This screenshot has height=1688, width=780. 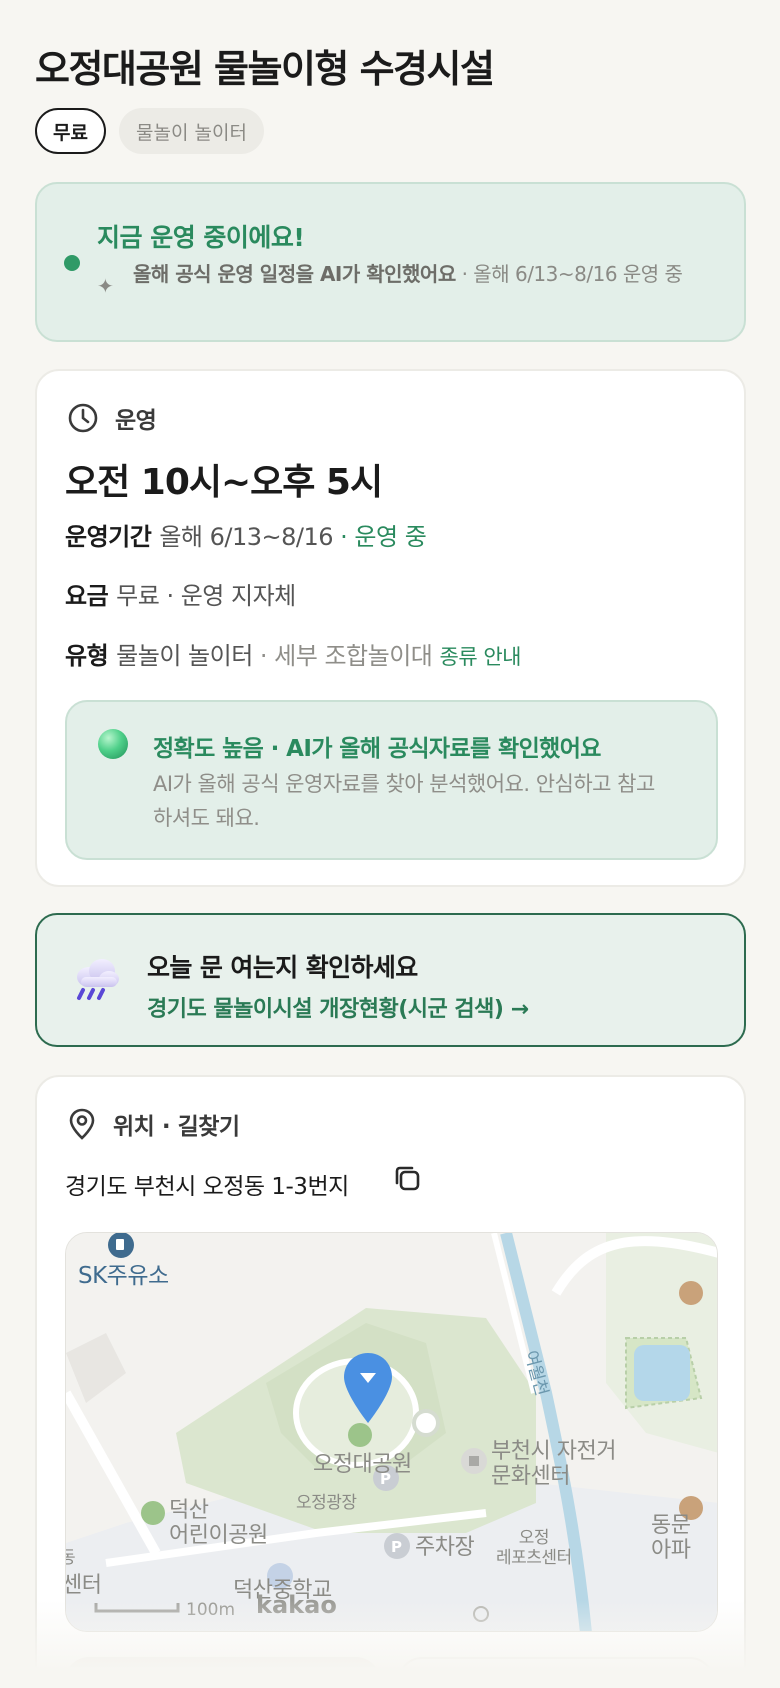 What do you see at coordinates (206, 596) in the screenshot?
I see `fee-value: 무료 · 운영 지자체` at bounding box center [206, 596].